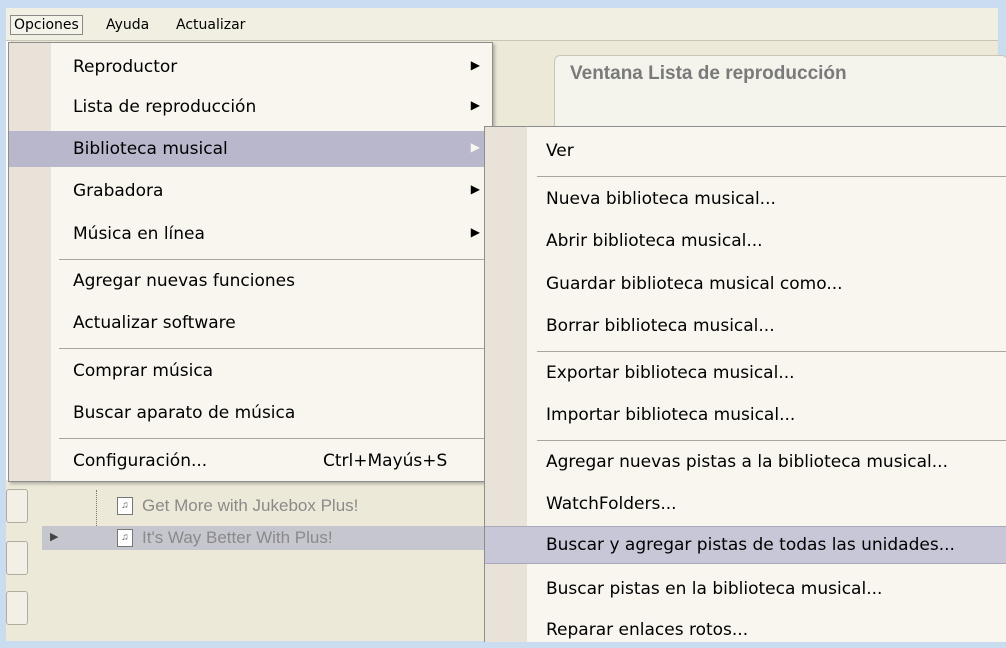  Describe the element at coordinates (250, 323) in the screenshot. I see `menu-item-actualizar-software: Actualizar software` at that location.